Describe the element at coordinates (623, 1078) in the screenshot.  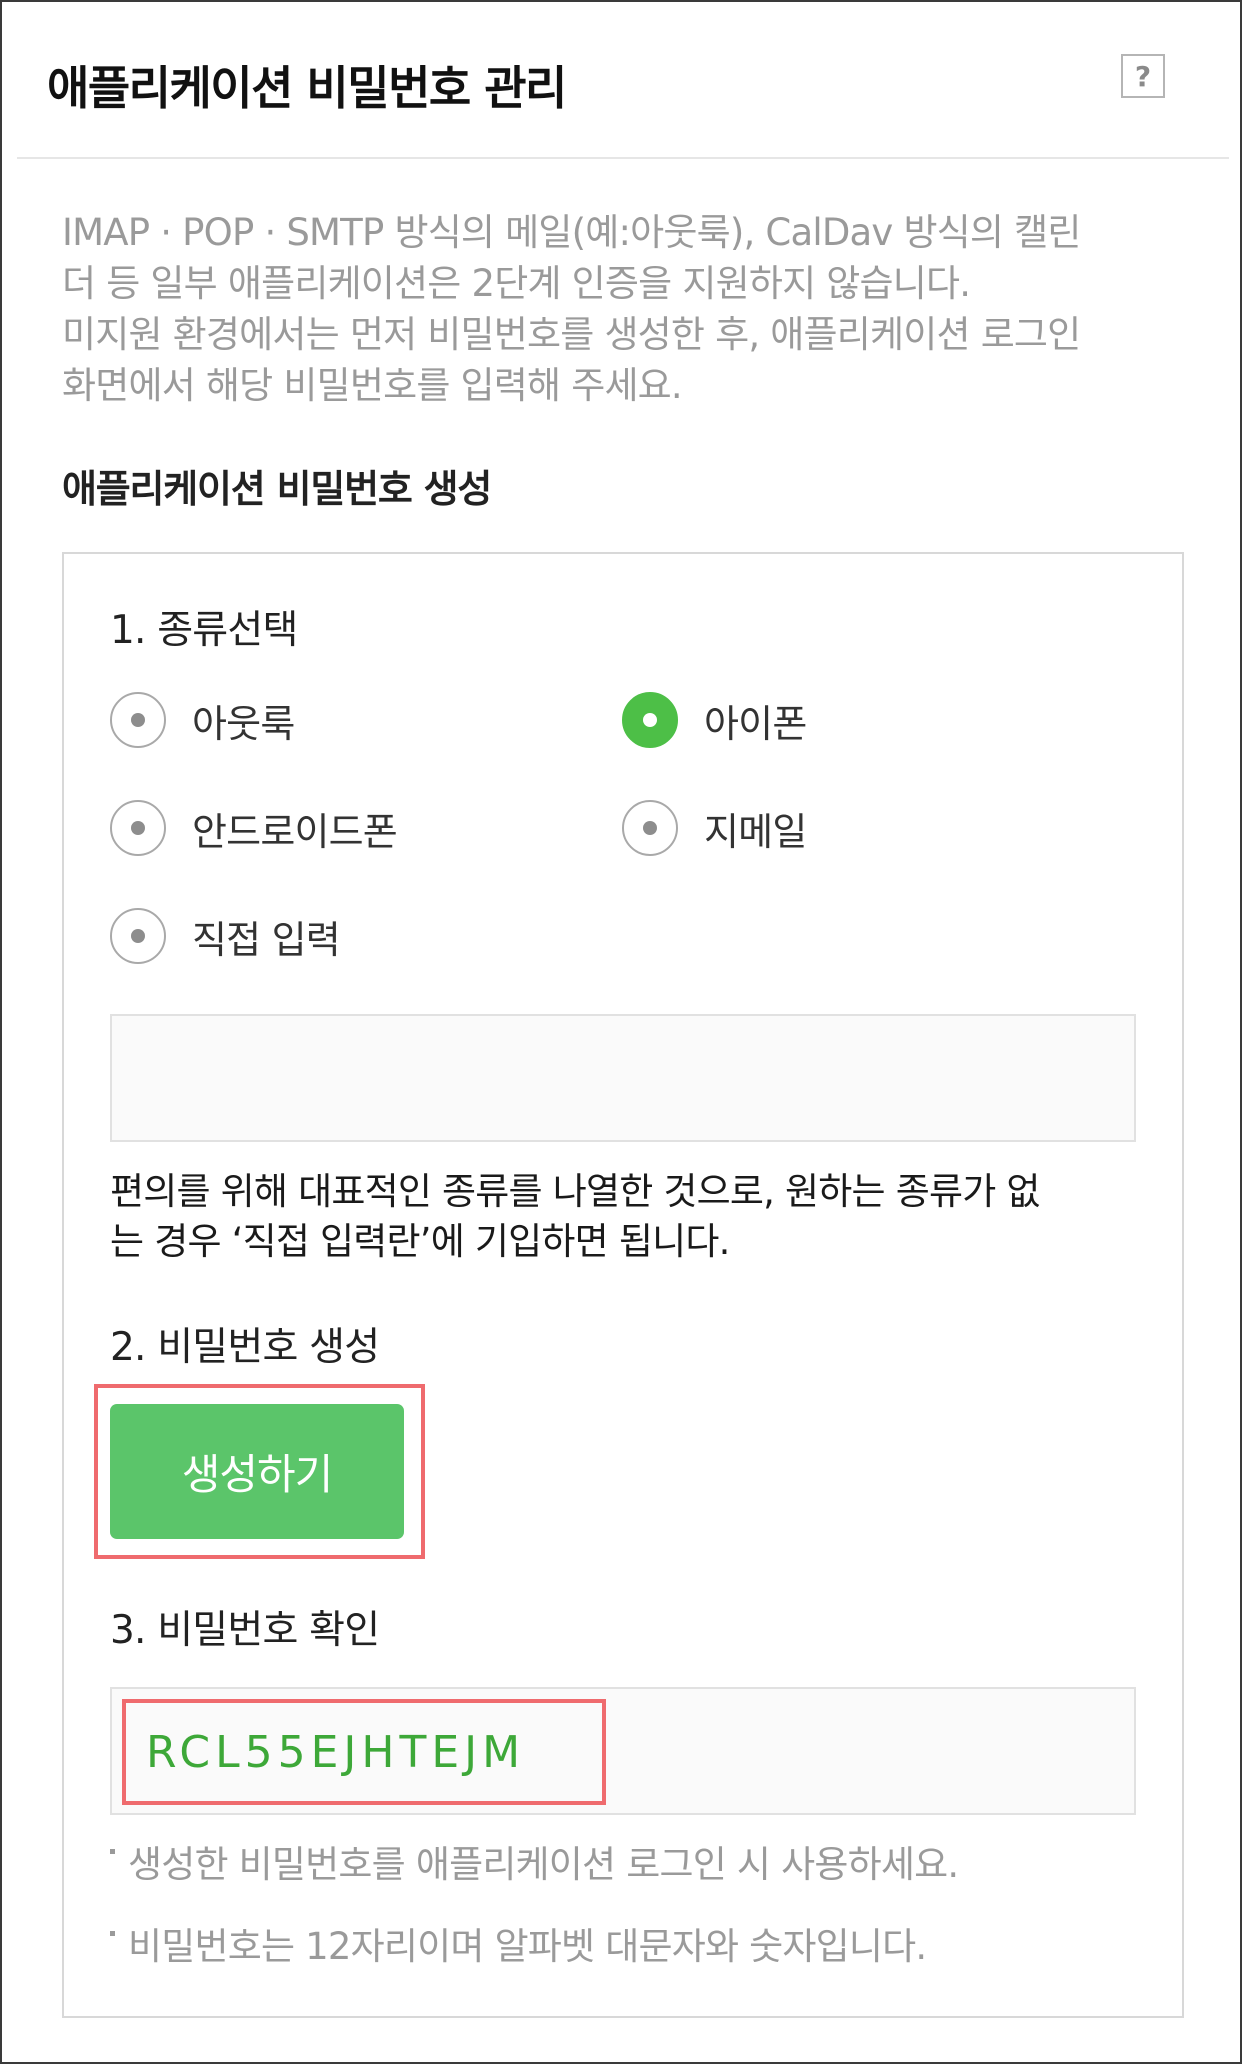
I see `custom-type-input` at that location.